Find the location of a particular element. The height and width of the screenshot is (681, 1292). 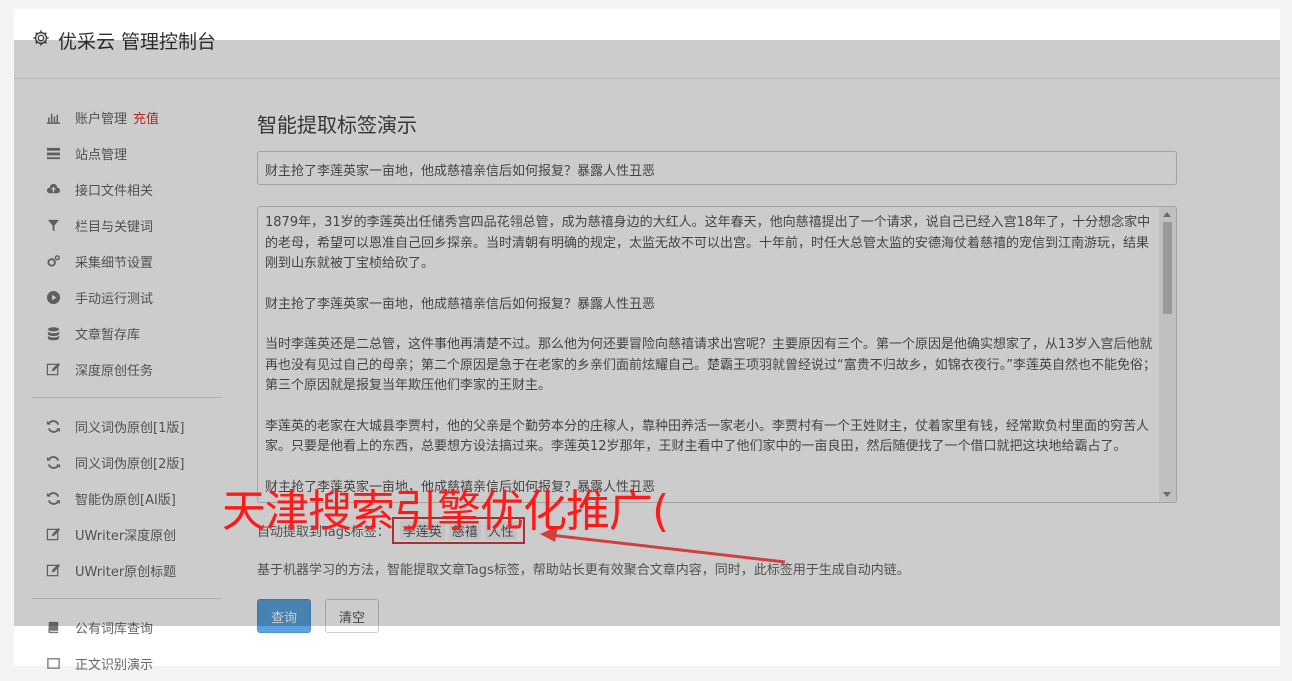

watermark-text: 天津搜索引擎优化推广( is located at coordinates (445, 511).